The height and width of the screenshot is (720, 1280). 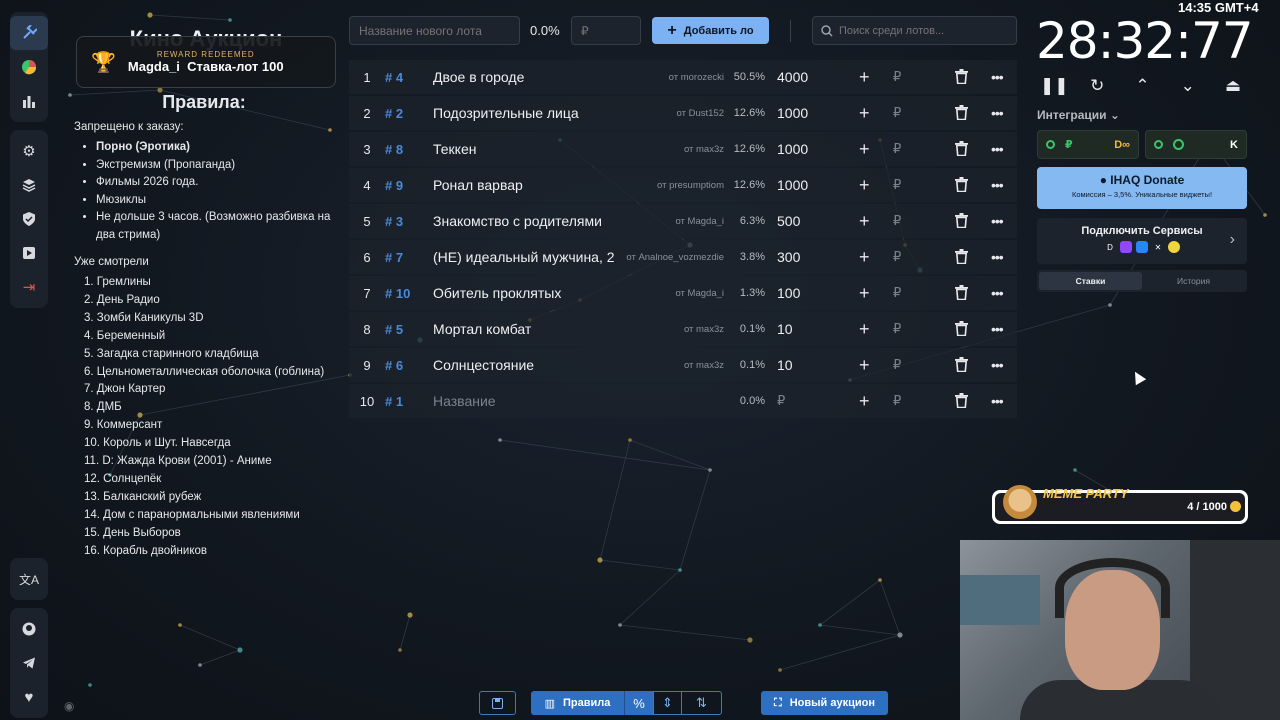 I want to click on chevron-up-icon: ⌃, so click(x=1143, y=88).